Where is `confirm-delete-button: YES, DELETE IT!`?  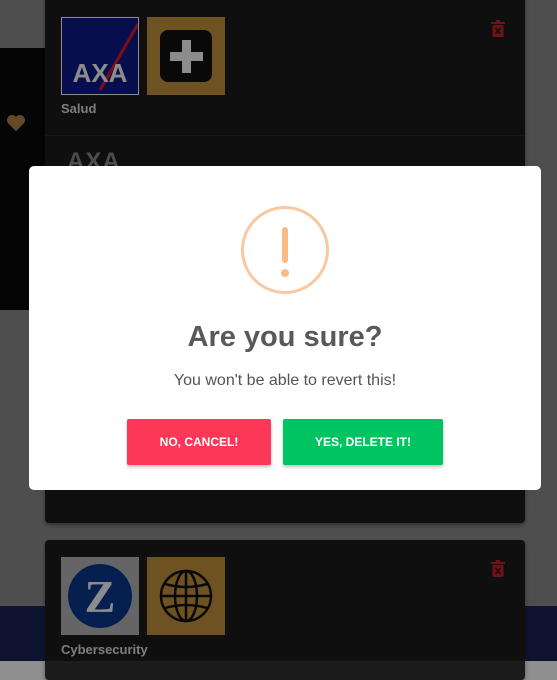
confirm-delete-button: YES, DELETE IT! is located at coordinates (363, 442).